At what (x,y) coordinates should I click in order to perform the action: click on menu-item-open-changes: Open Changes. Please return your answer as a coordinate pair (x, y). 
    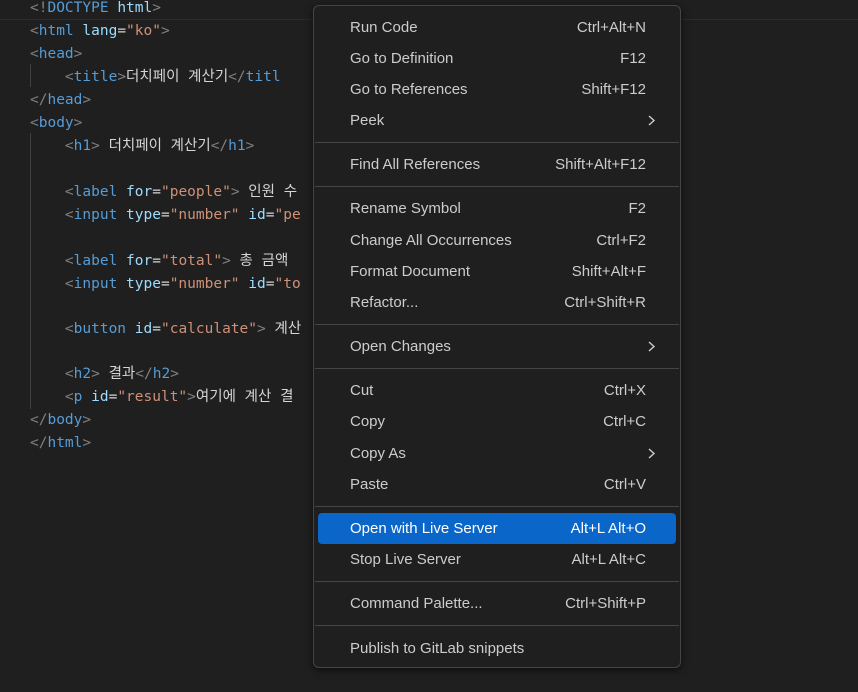
    Looking at the image, I should click on (497, 346).